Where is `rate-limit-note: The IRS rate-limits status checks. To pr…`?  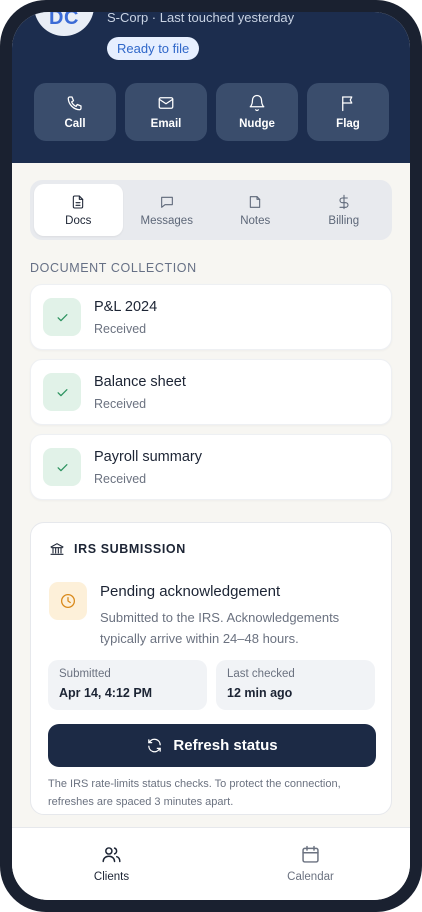
rate-limit-note: The IRS rate-limits status checks. To pr… is located at coordinates (194, 793).